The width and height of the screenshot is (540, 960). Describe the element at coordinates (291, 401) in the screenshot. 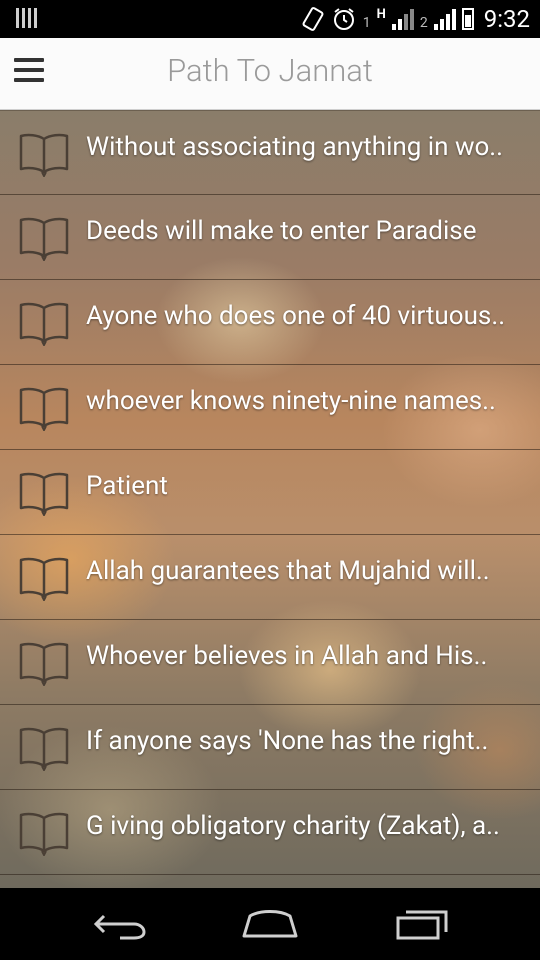

I see `list-item-label: whoever knows ninety-nine names..` at that location.